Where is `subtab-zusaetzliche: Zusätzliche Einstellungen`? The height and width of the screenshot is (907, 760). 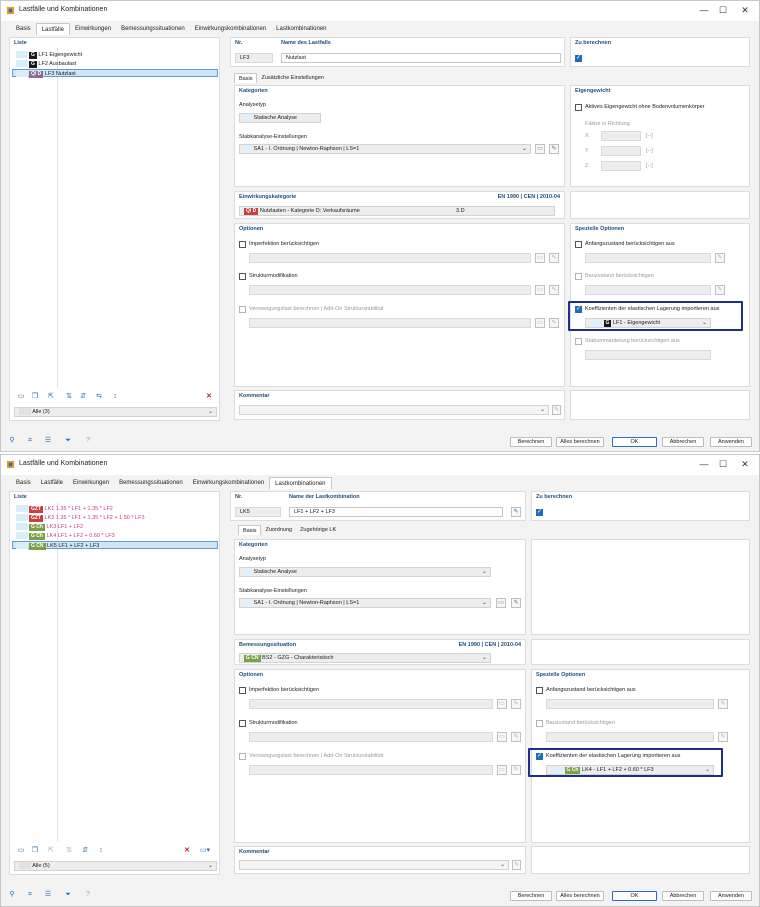
subtab-zusaetzliche: Zusätzliche Einstellungen is located at coordinates (292, 78).